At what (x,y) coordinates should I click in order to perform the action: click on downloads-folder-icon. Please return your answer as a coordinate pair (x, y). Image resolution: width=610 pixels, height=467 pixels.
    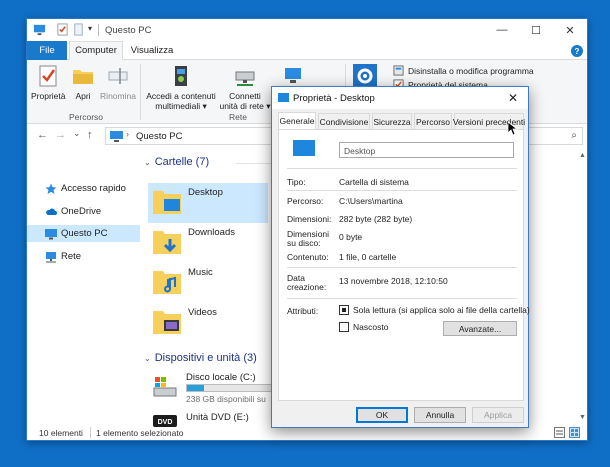
    Looking at the image, I should click on (167, 242).